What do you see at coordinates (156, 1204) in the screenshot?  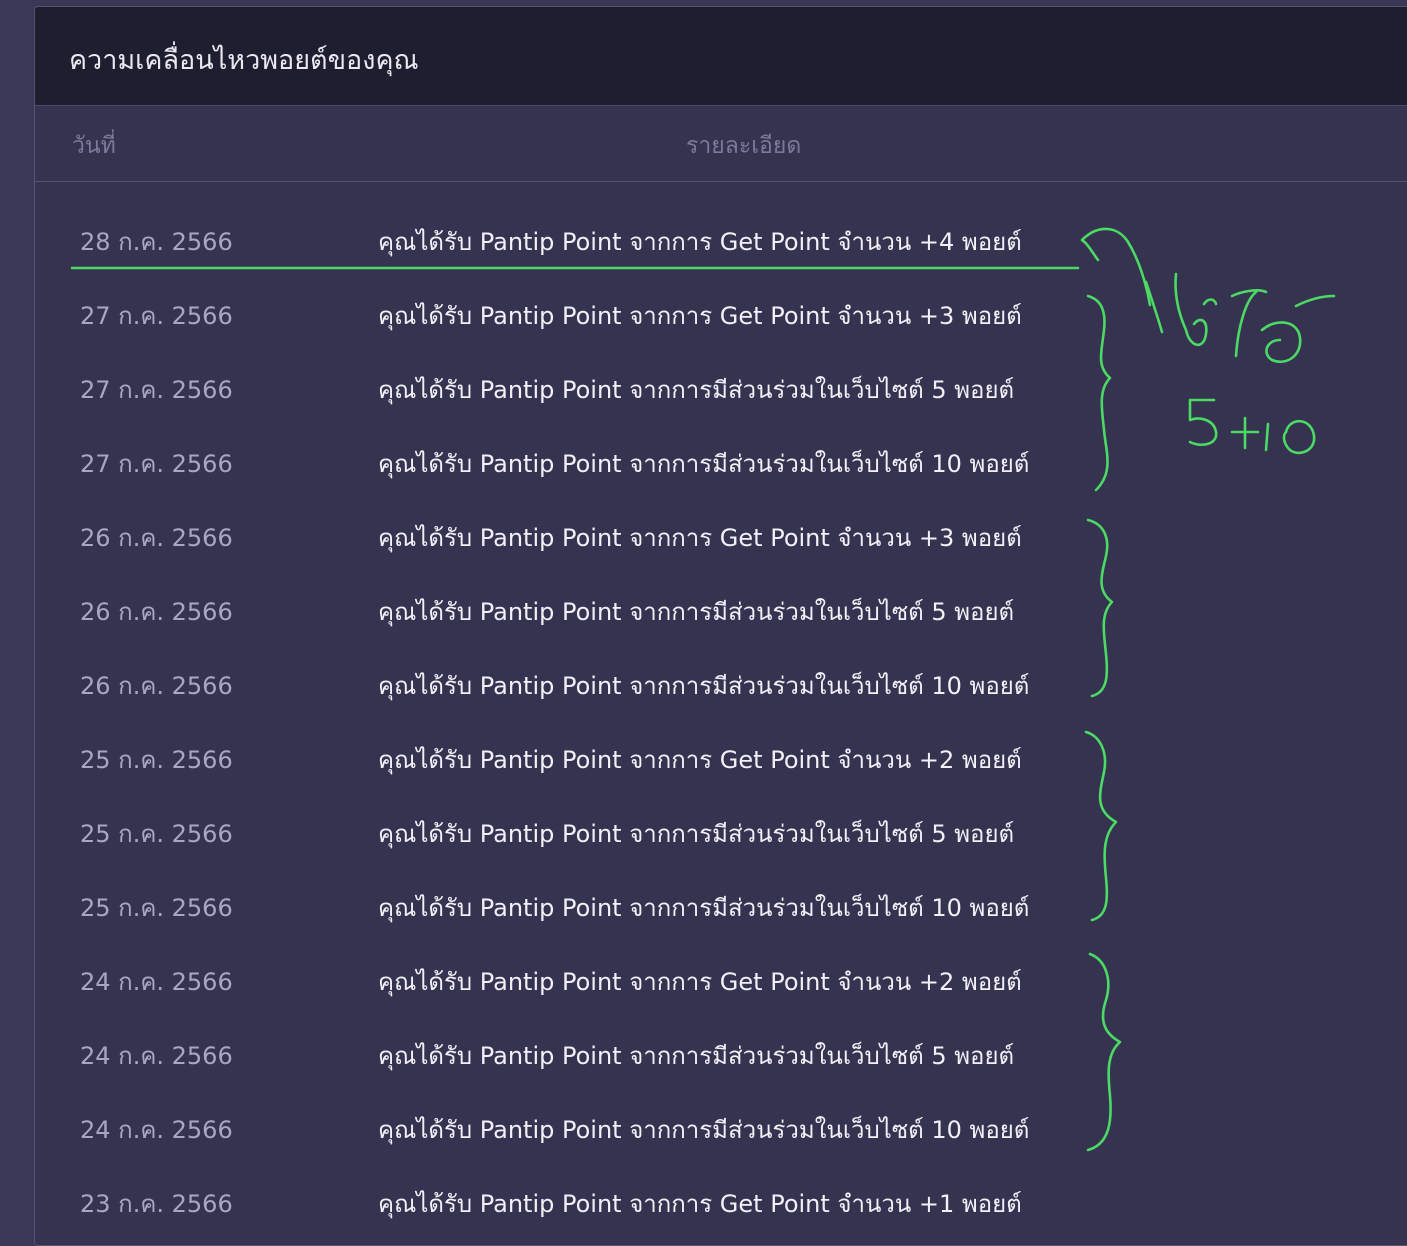 I see `row-date: 23 ก.ค. 2566` at bounding box center [156, 1204].